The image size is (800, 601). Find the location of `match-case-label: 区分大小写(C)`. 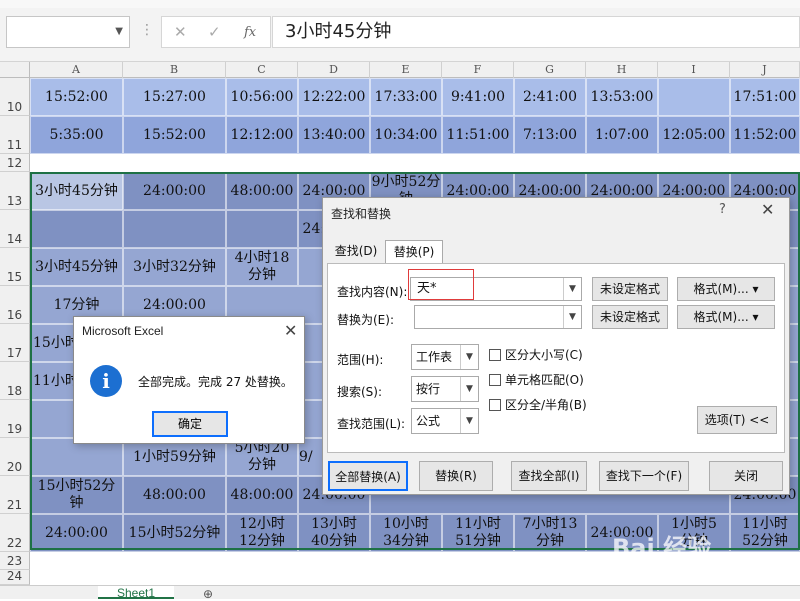

match-case-label: 区分大小写(C) is located at coordinates (544, 355).